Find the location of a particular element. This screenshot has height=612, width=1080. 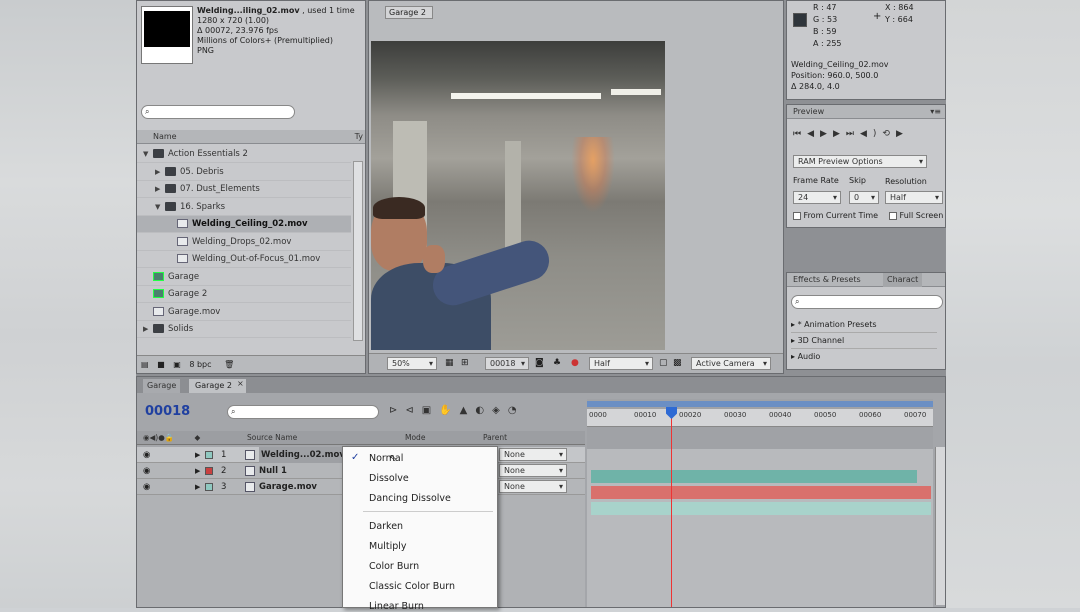

effects-tab: Effects & Presets is located at coordinates (827, 279).